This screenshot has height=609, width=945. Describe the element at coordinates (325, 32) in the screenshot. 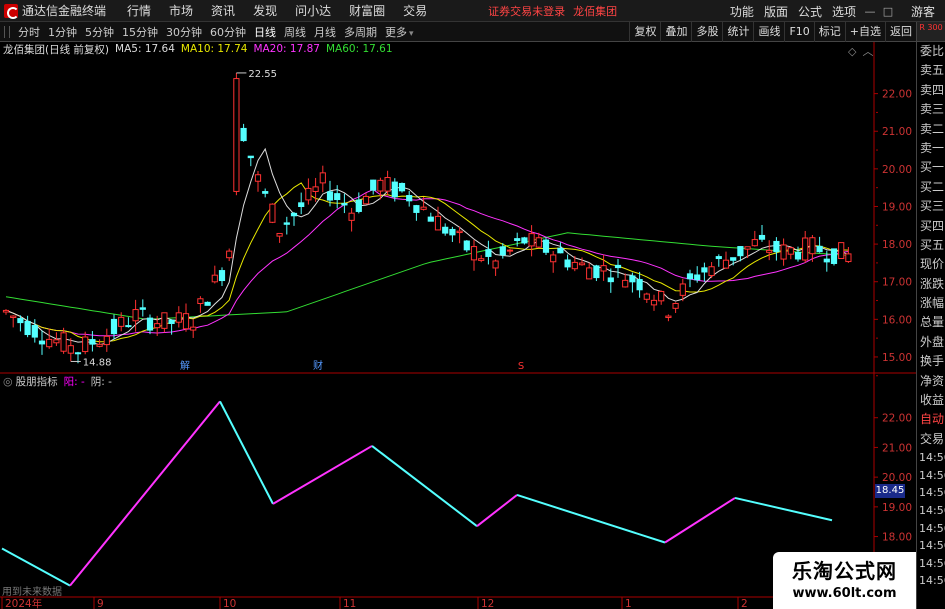

I see `period-monthly: 月线` at that location.